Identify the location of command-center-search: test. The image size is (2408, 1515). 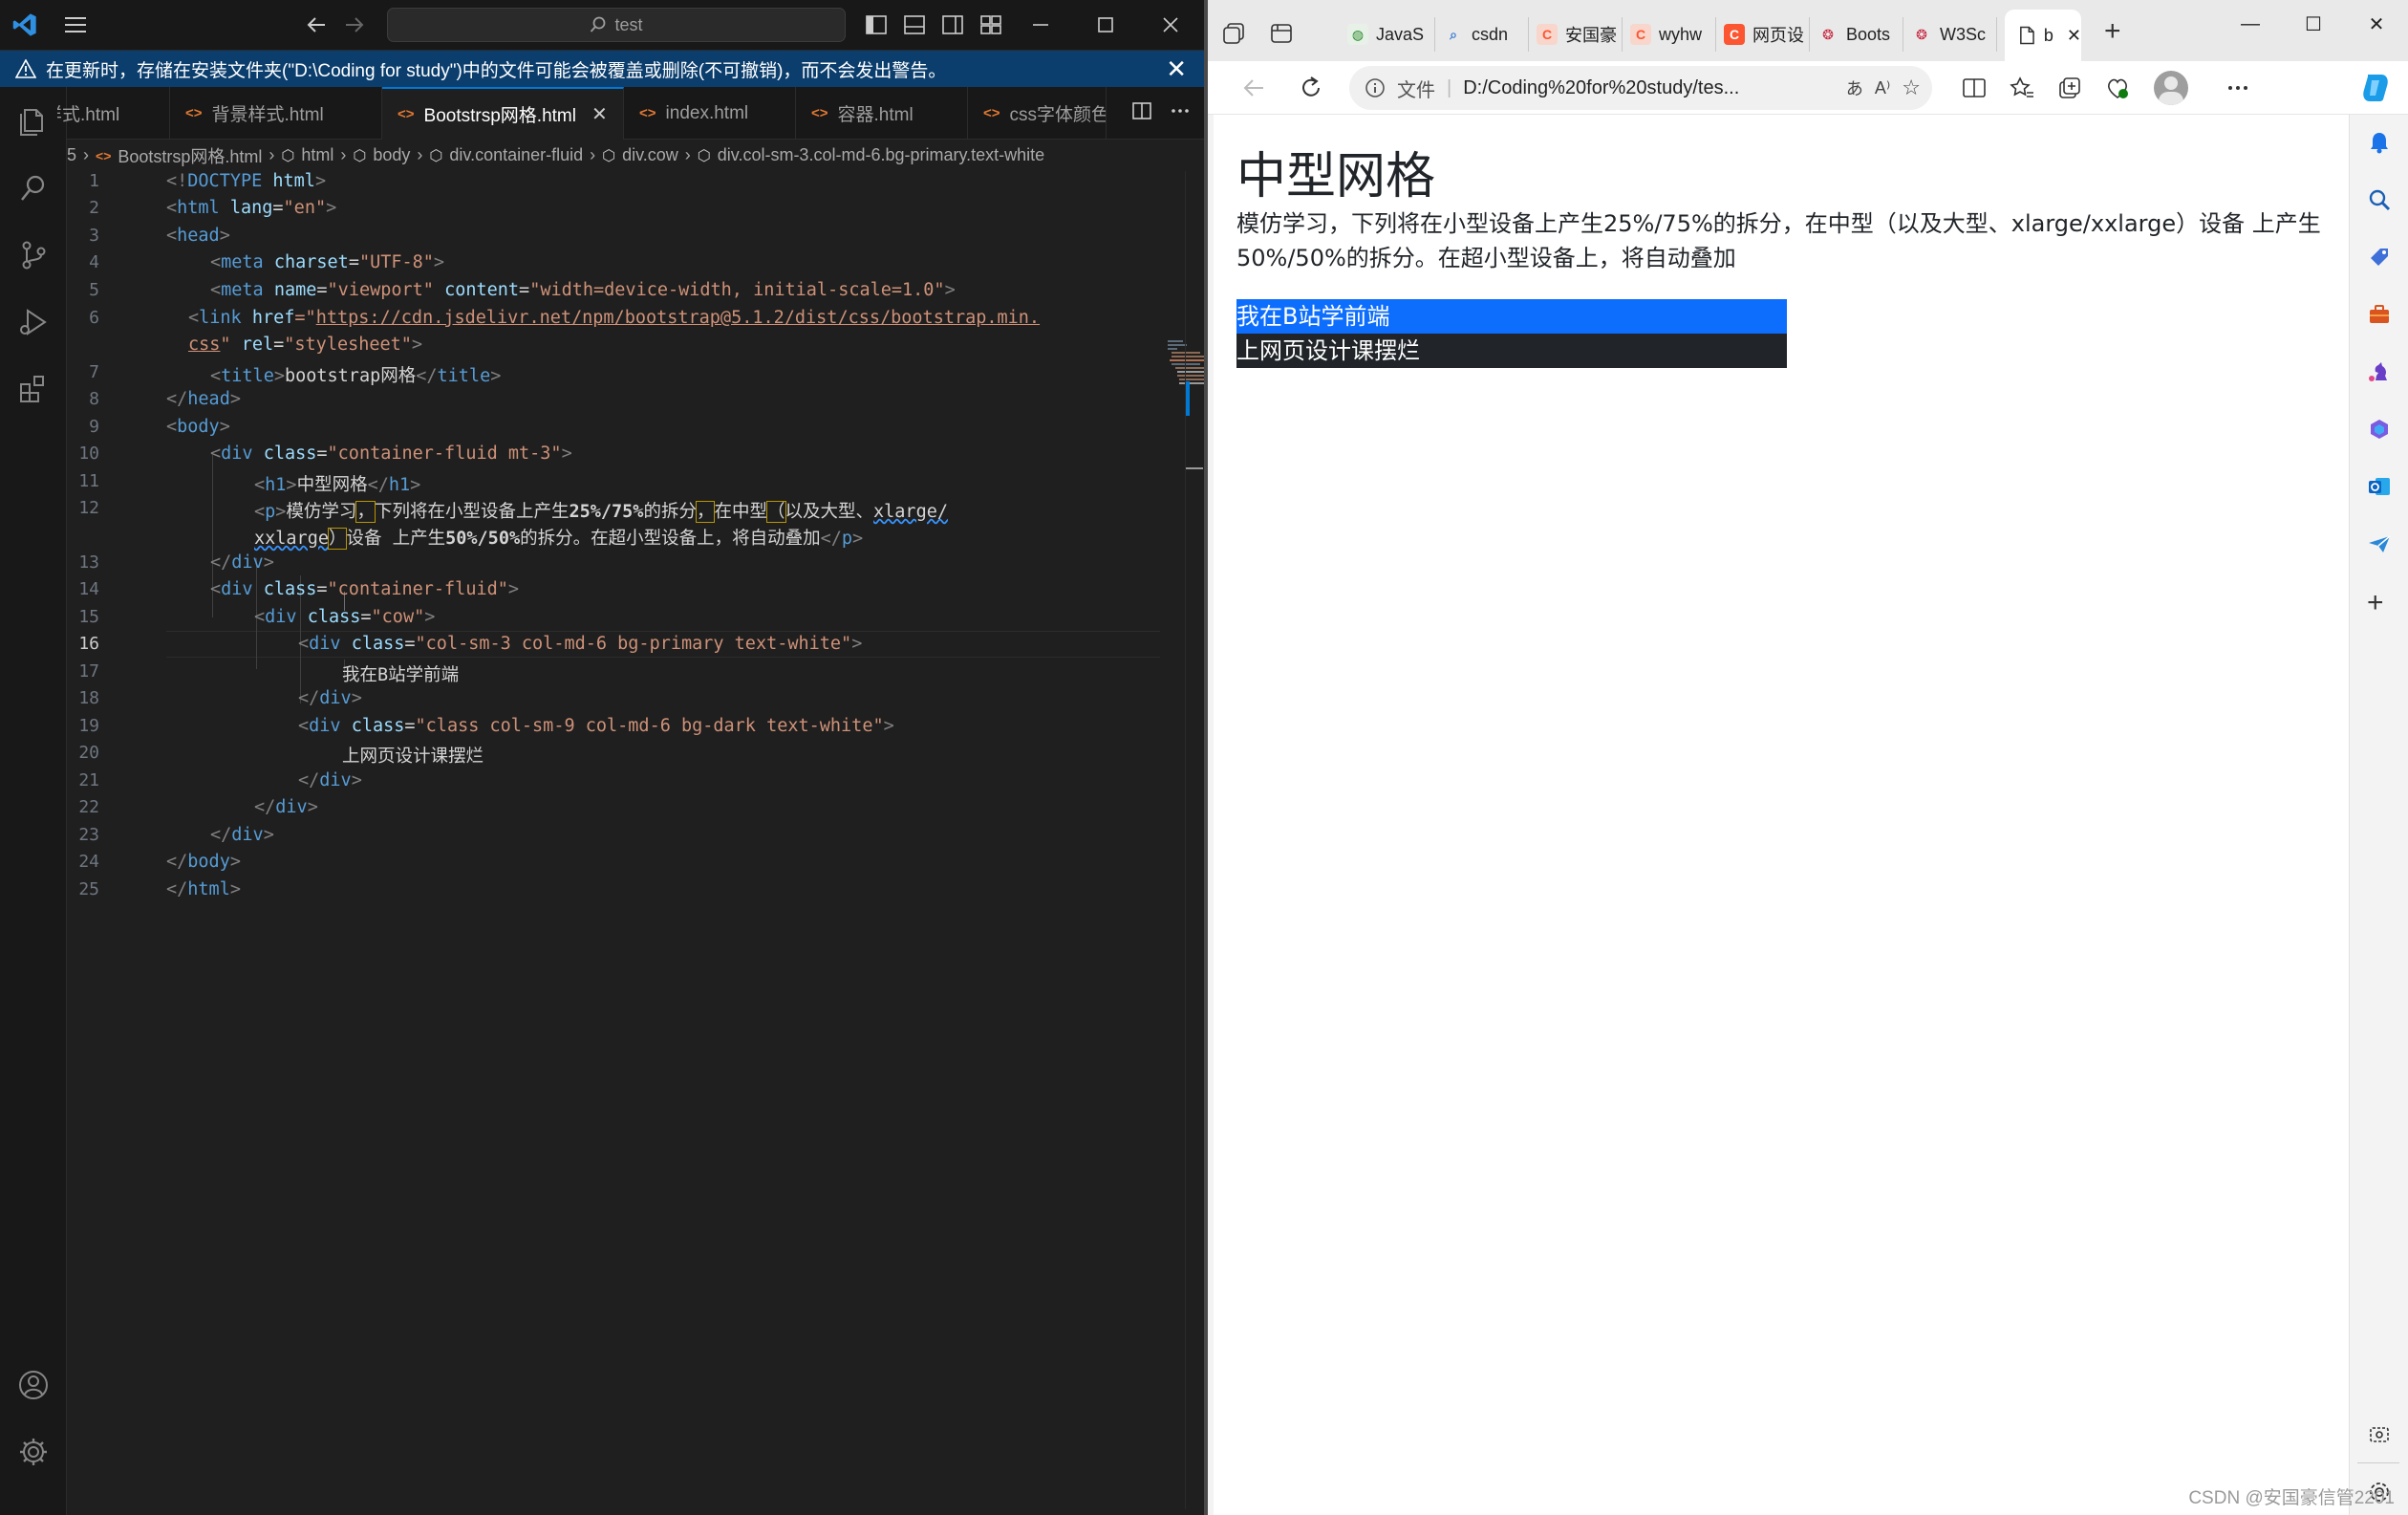
(617, 25).